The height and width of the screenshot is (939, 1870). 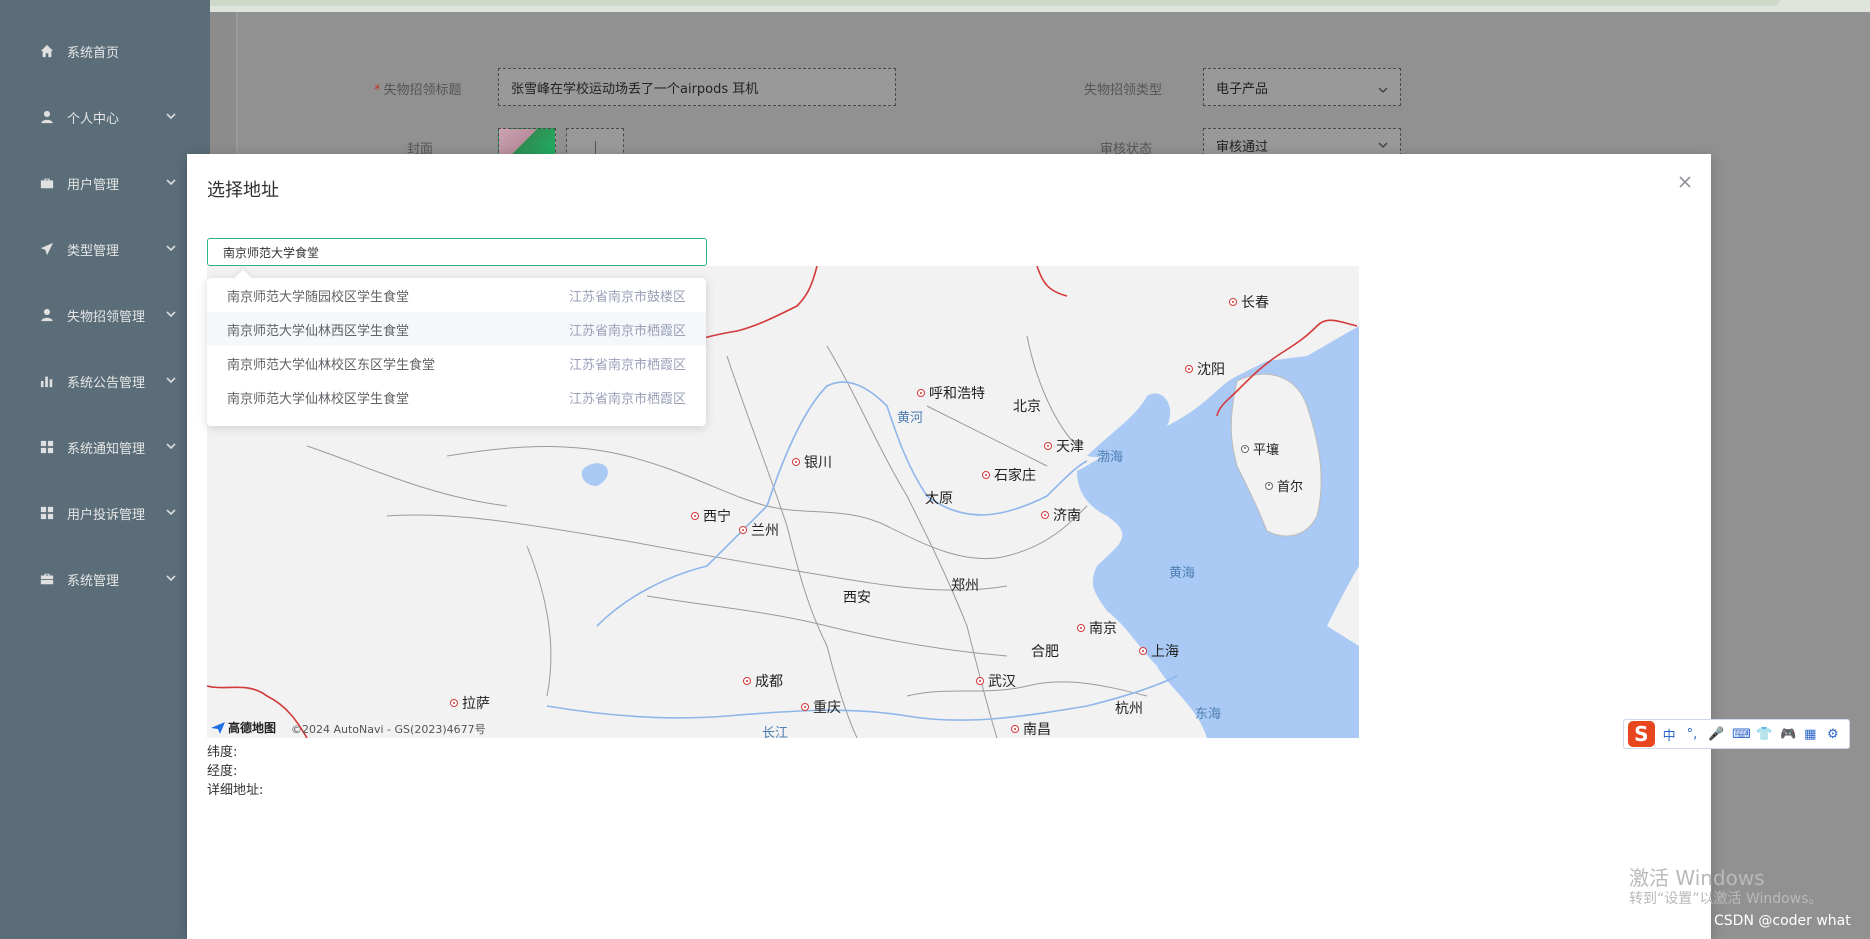 I want to click on top-bar, so click(x=935, y=6).